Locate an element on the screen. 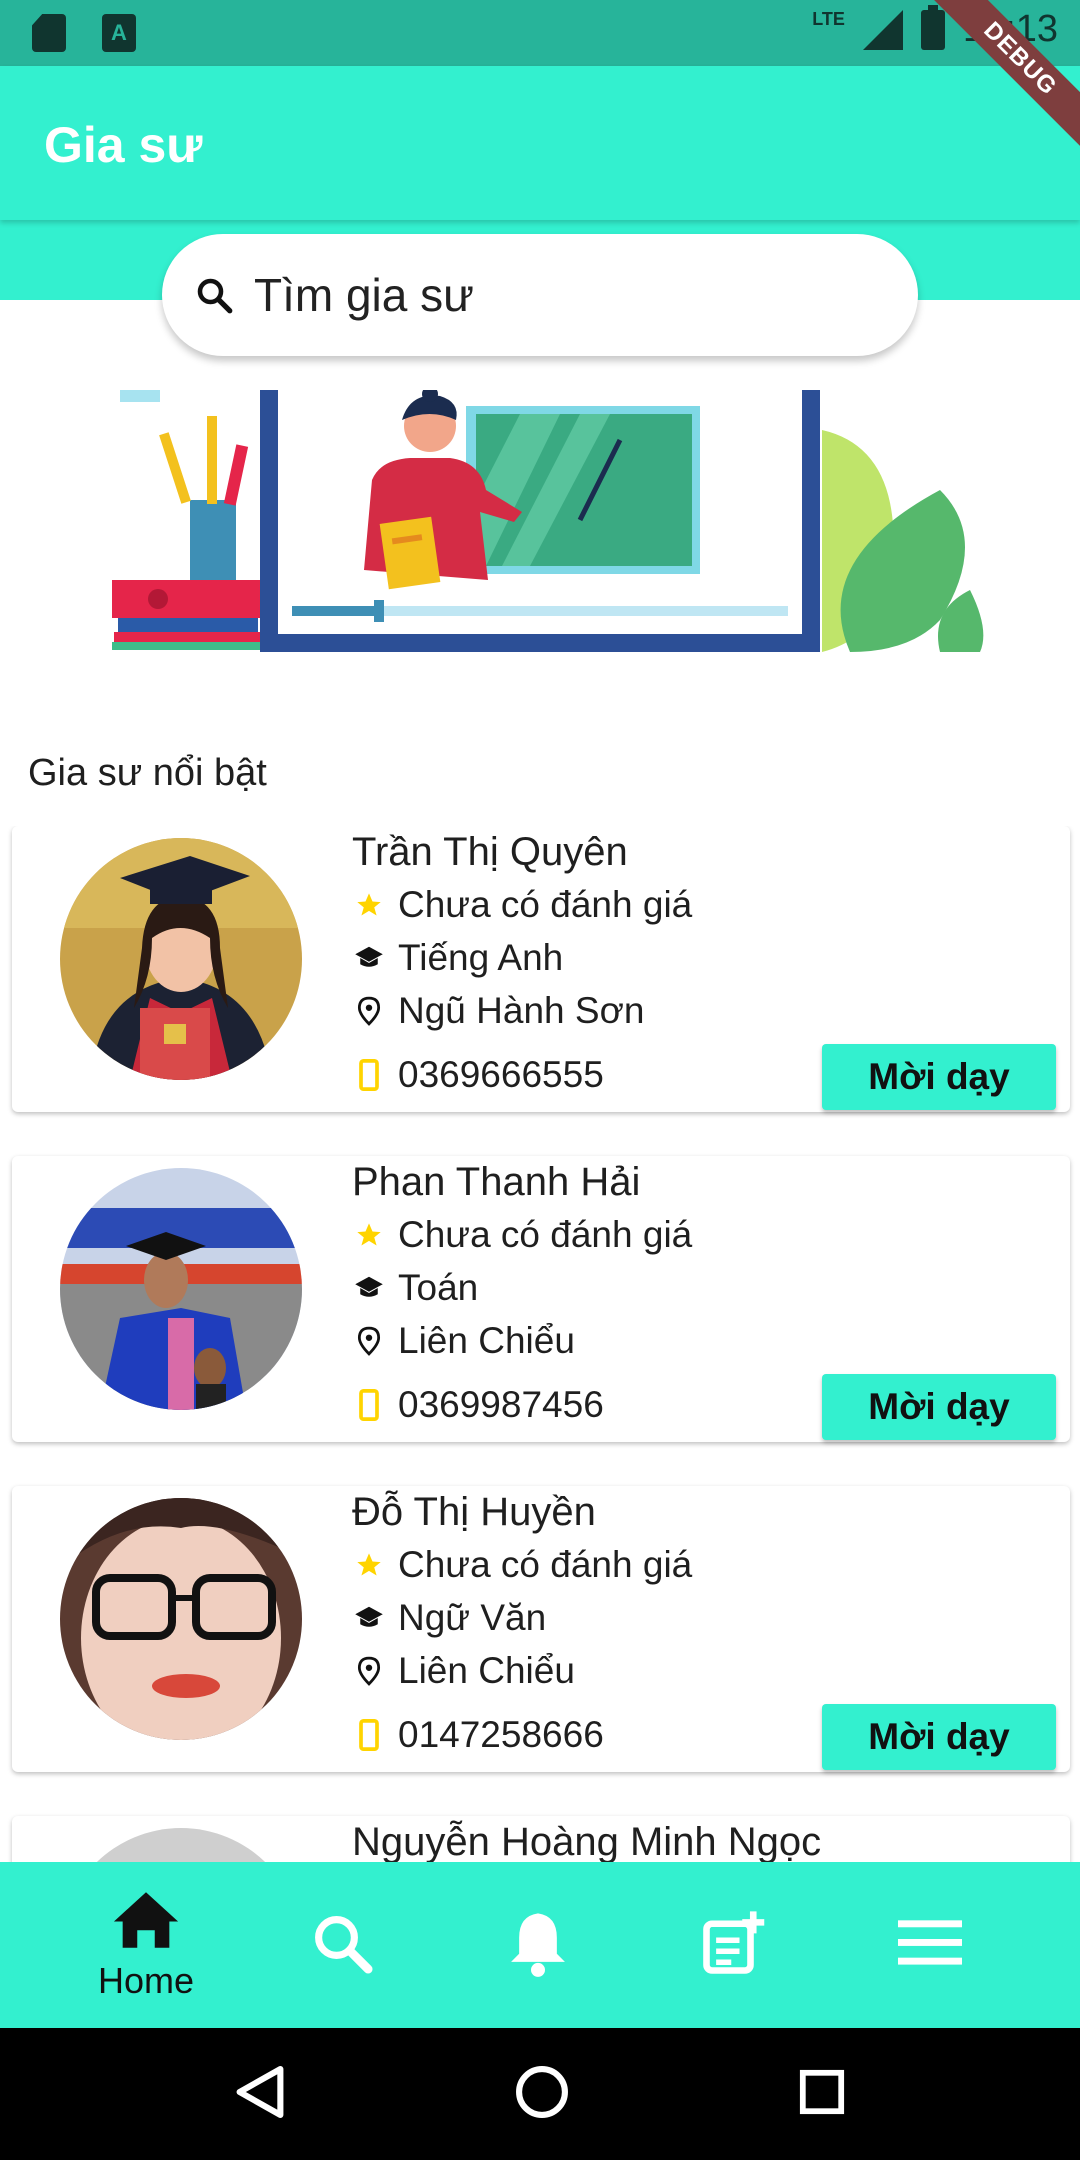 The image size is (1080, 2160). system-navigation-bar is located at coordinates (540, 2094).